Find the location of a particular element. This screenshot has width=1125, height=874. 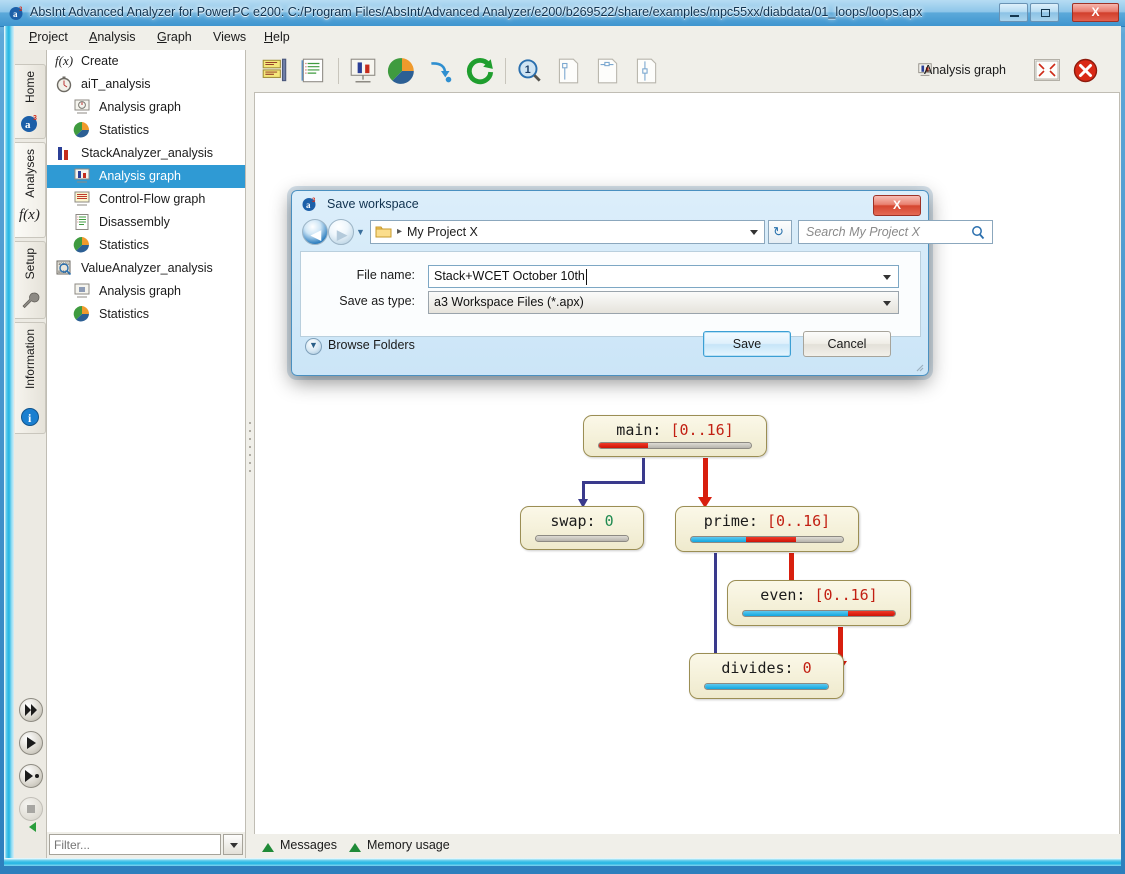

filter-dropdown-button is located at coordinates (233, 844).